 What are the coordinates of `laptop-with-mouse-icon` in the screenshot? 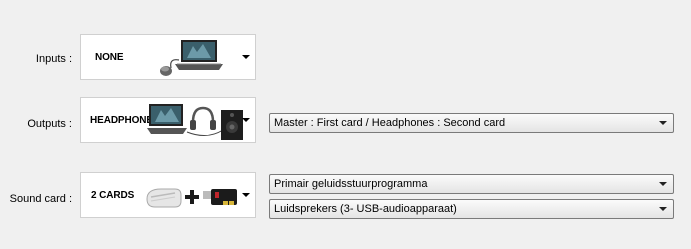 It's located at (190, 58).